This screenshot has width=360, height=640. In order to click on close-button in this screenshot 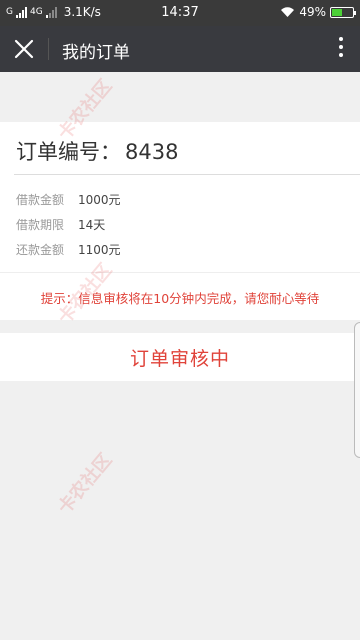, I will do `click(24, 49)`.